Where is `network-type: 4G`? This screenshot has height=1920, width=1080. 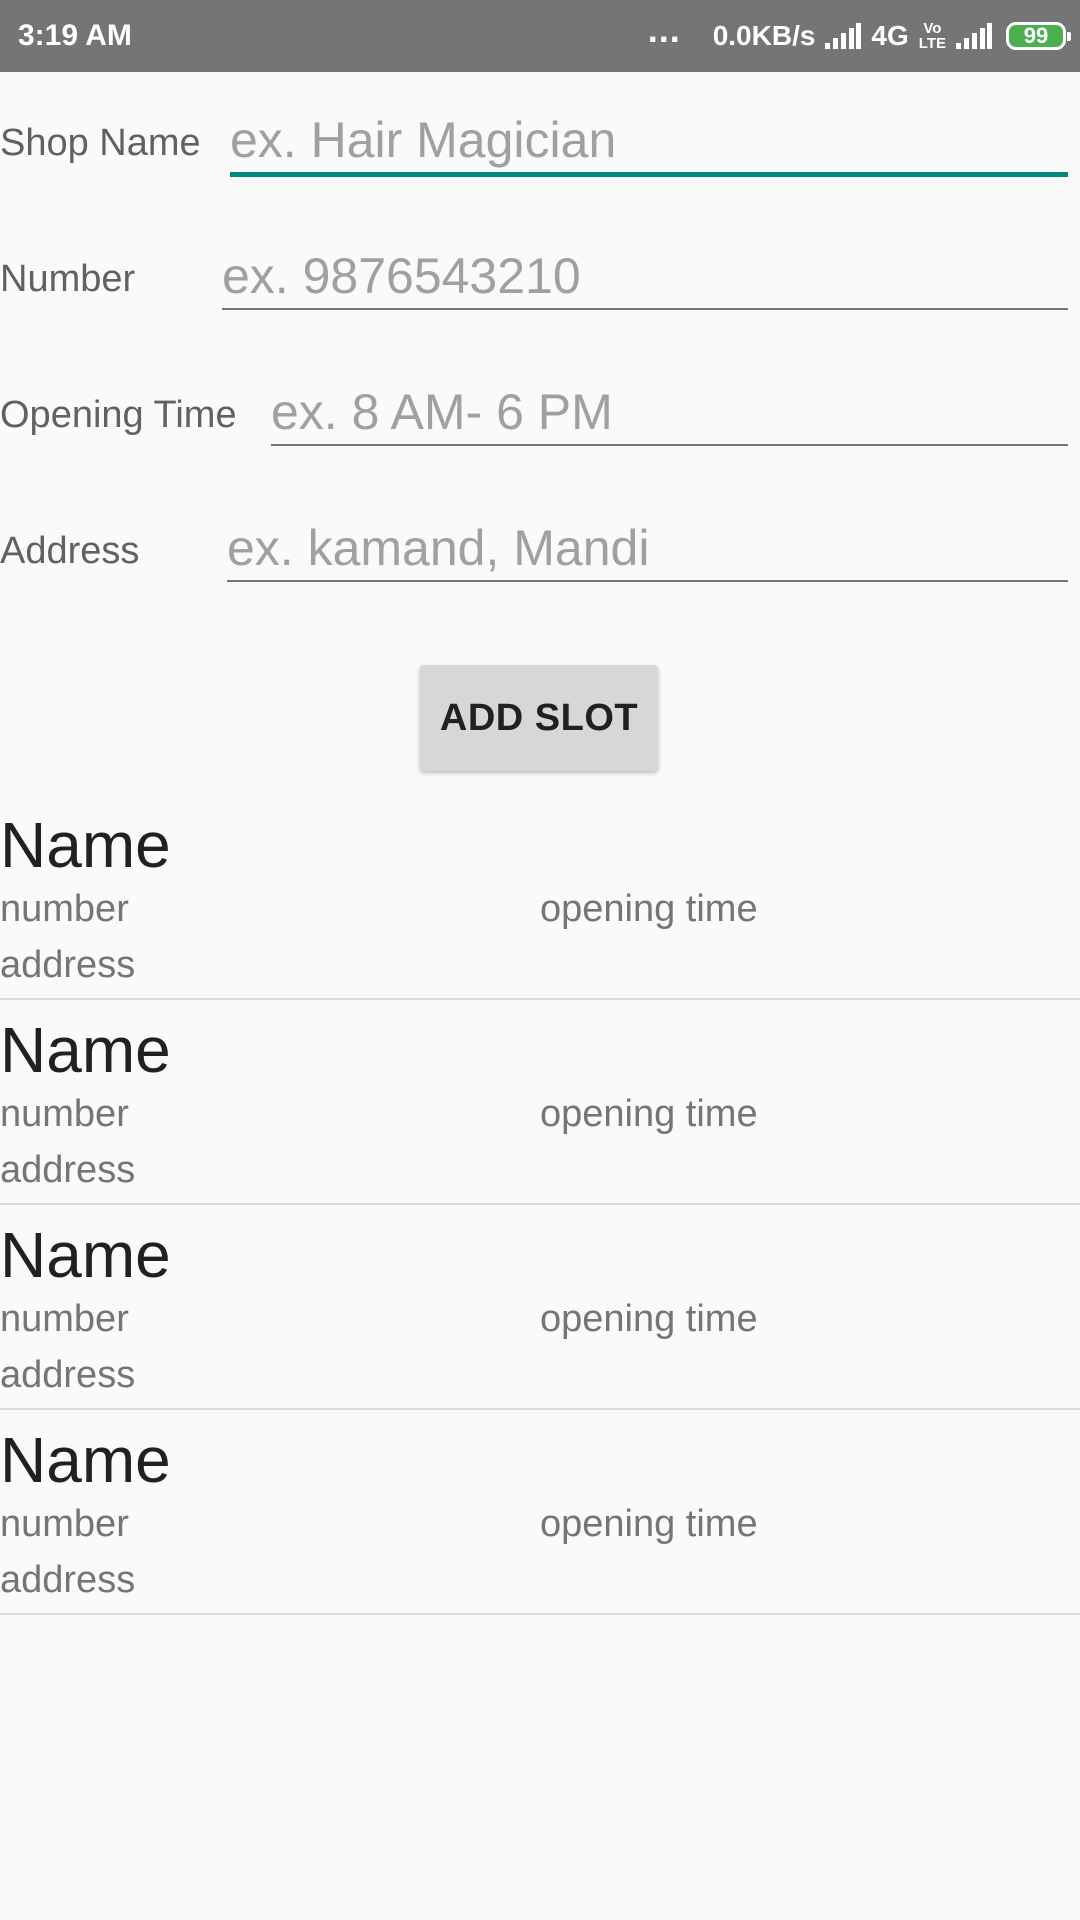
network-type: 4G is located at coordinates (890, 35).